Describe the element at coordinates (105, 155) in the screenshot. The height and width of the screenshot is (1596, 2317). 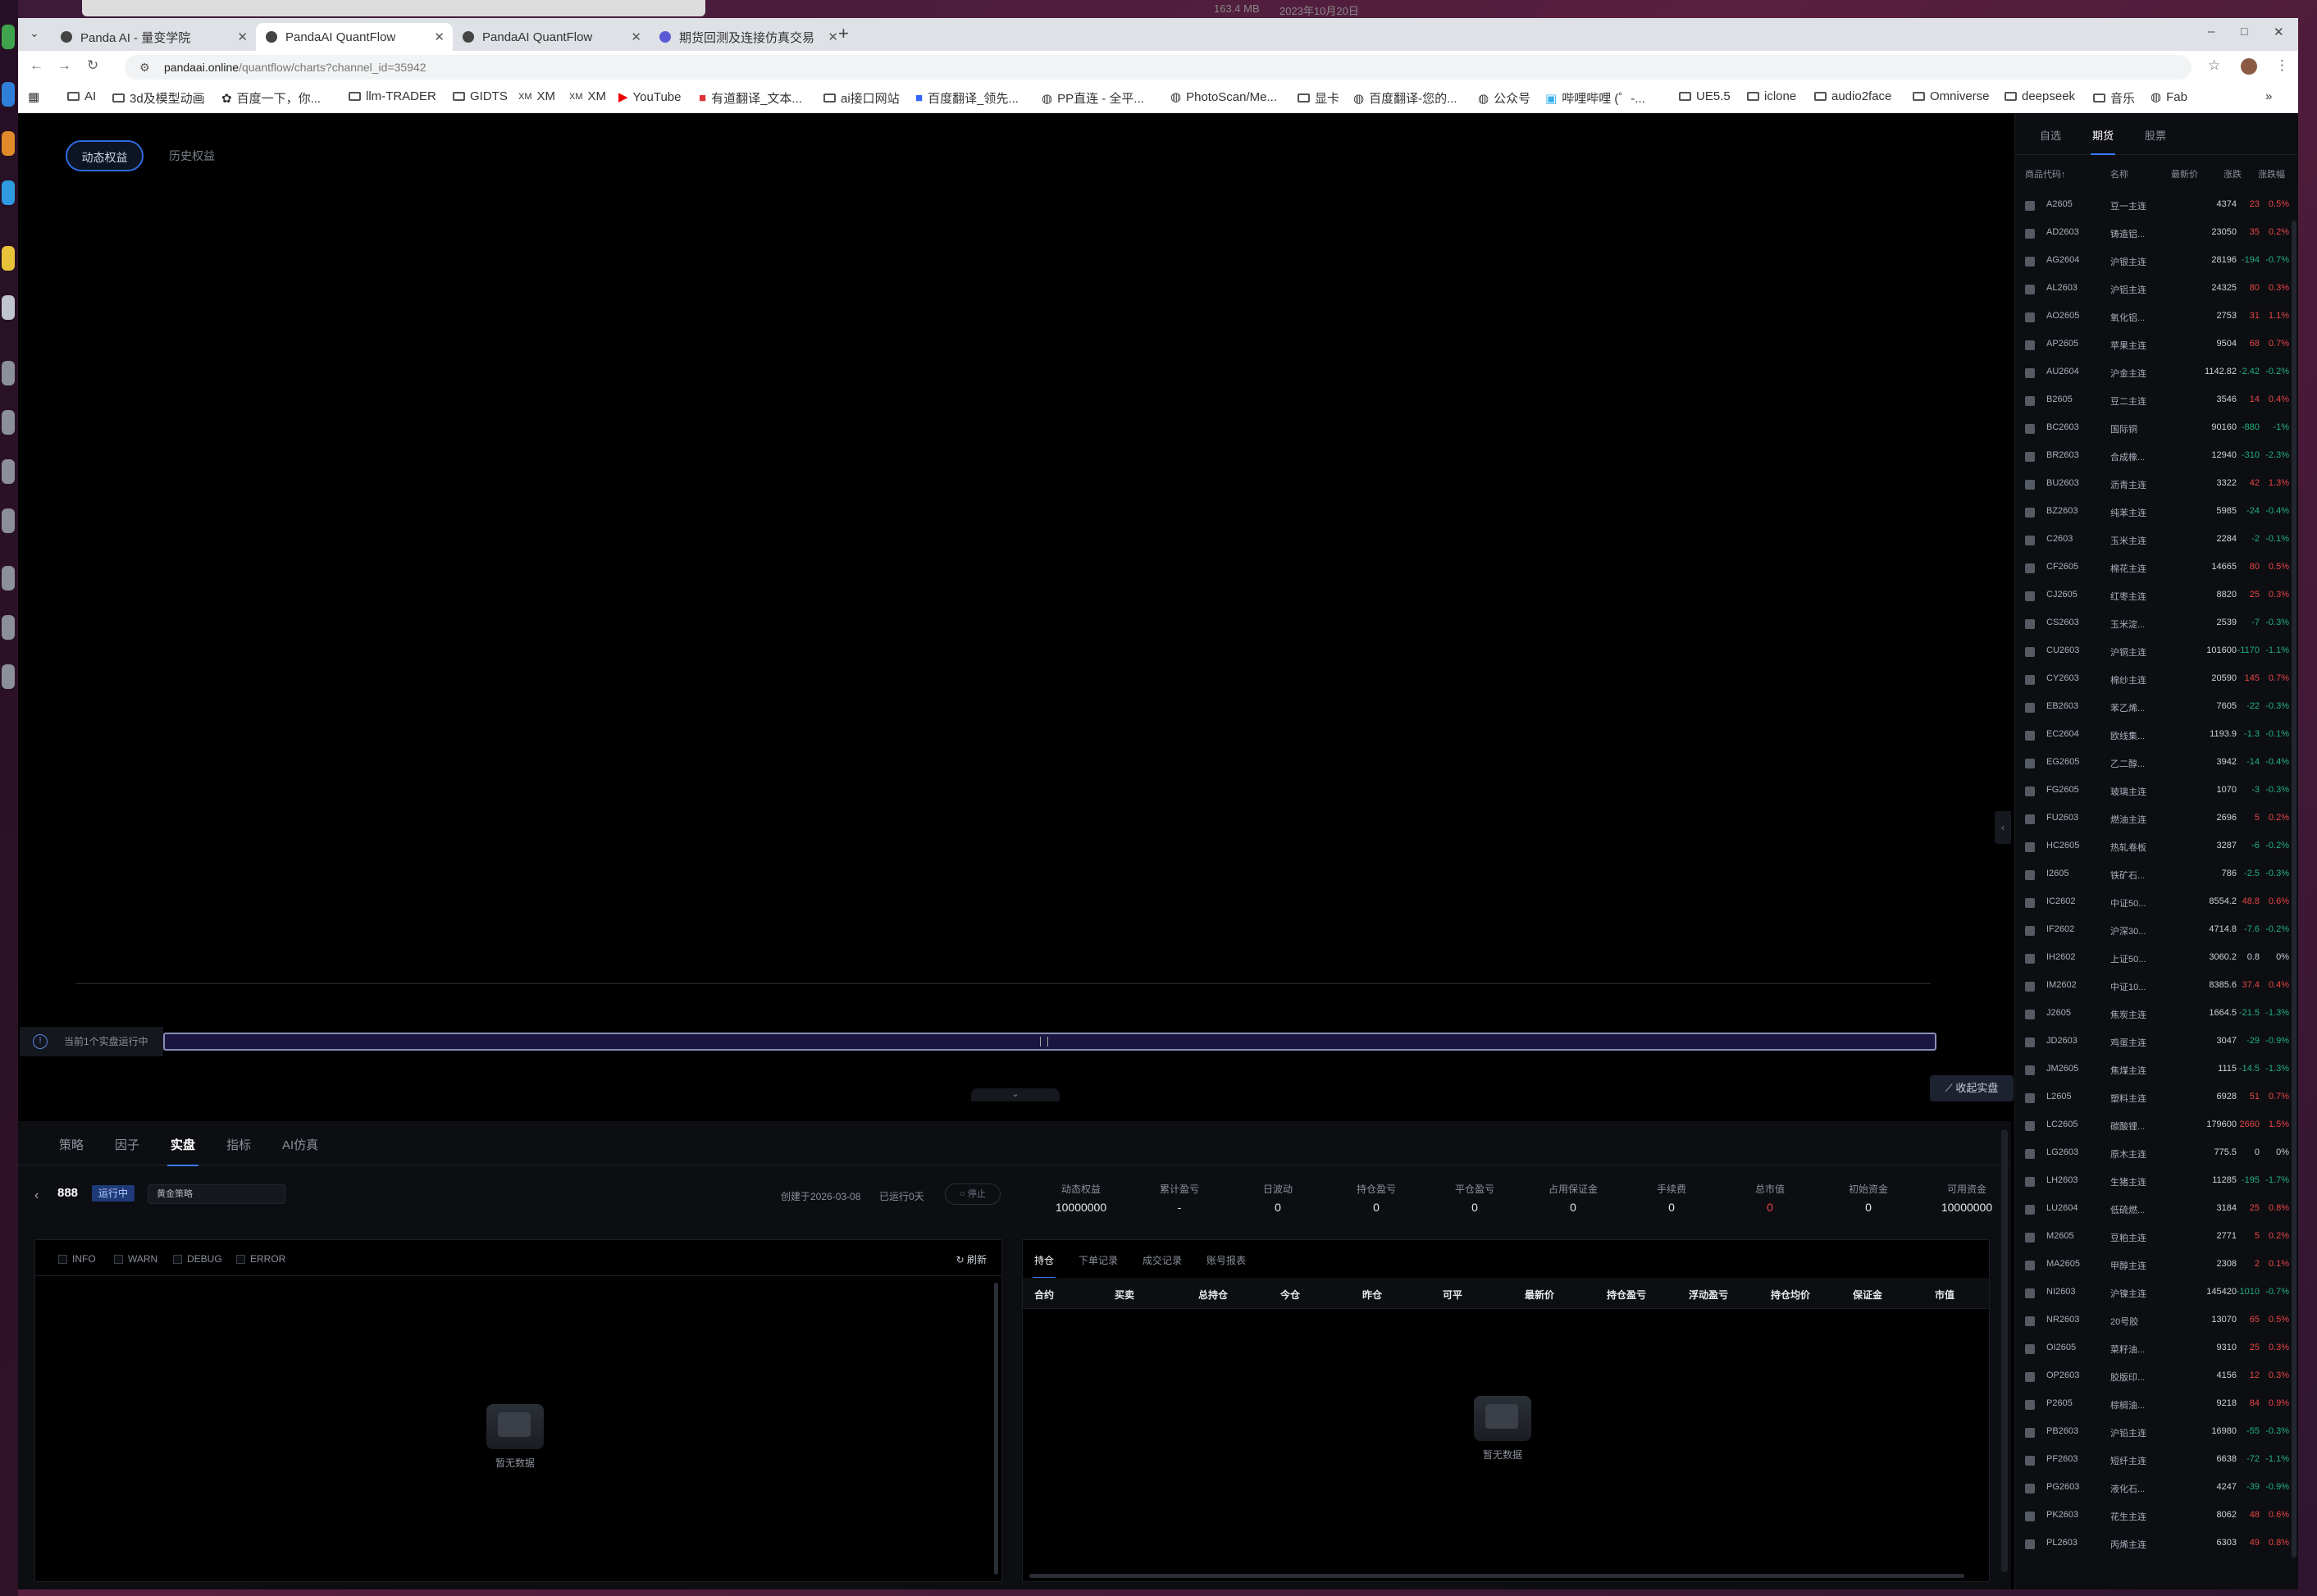
I see `dynamic-equity-tab: 动态权益` at that location.